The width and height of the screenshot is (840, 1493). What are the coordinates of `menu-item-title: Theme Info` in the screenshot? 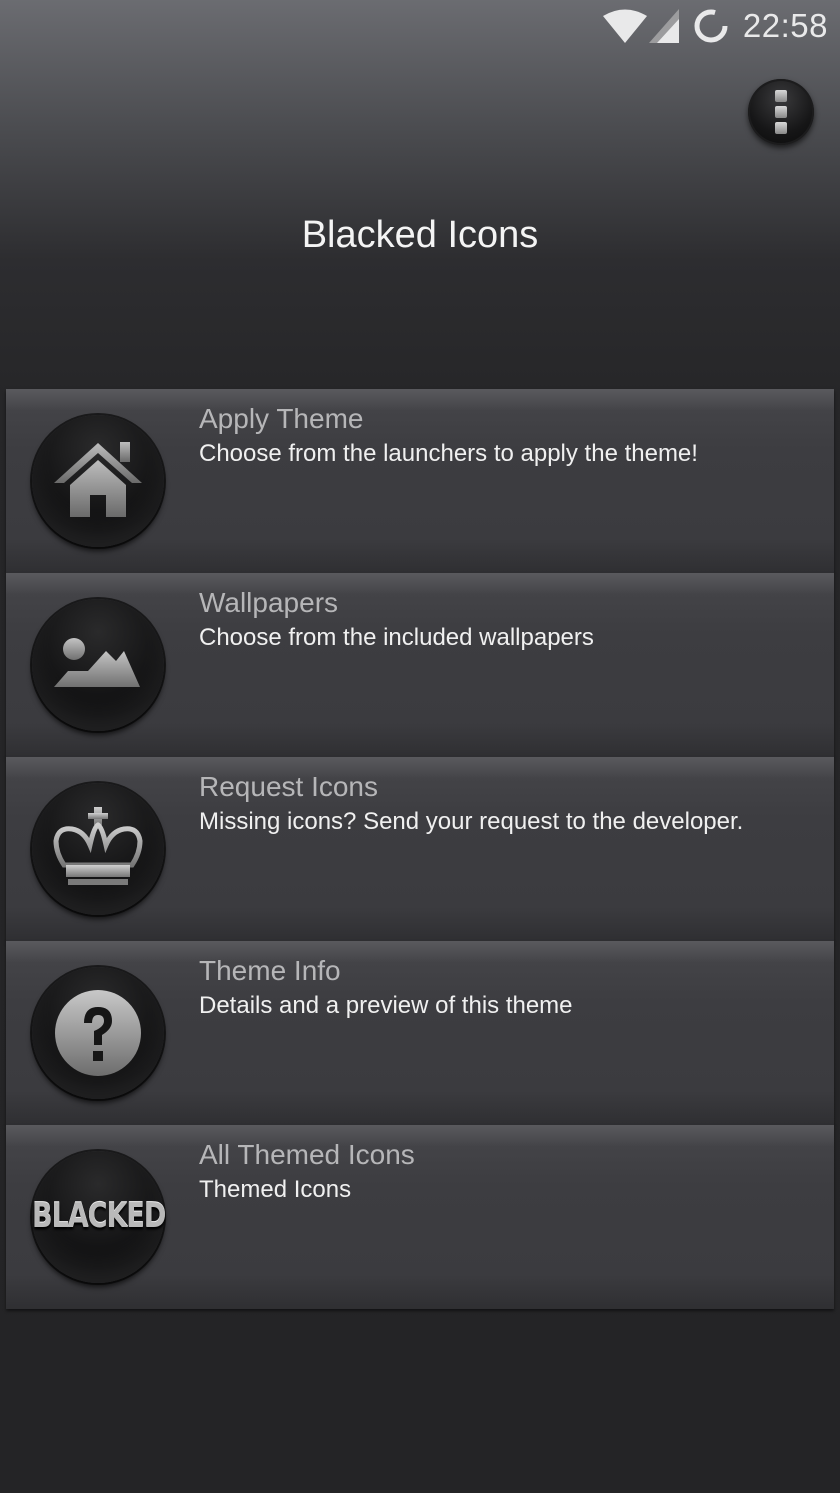 It's located at (270, 970).